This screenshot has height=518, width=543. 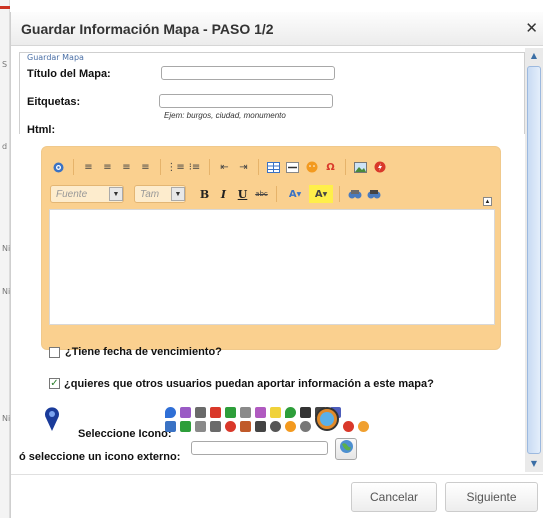 I want to click on source-icon, so click(x=58, y=167).